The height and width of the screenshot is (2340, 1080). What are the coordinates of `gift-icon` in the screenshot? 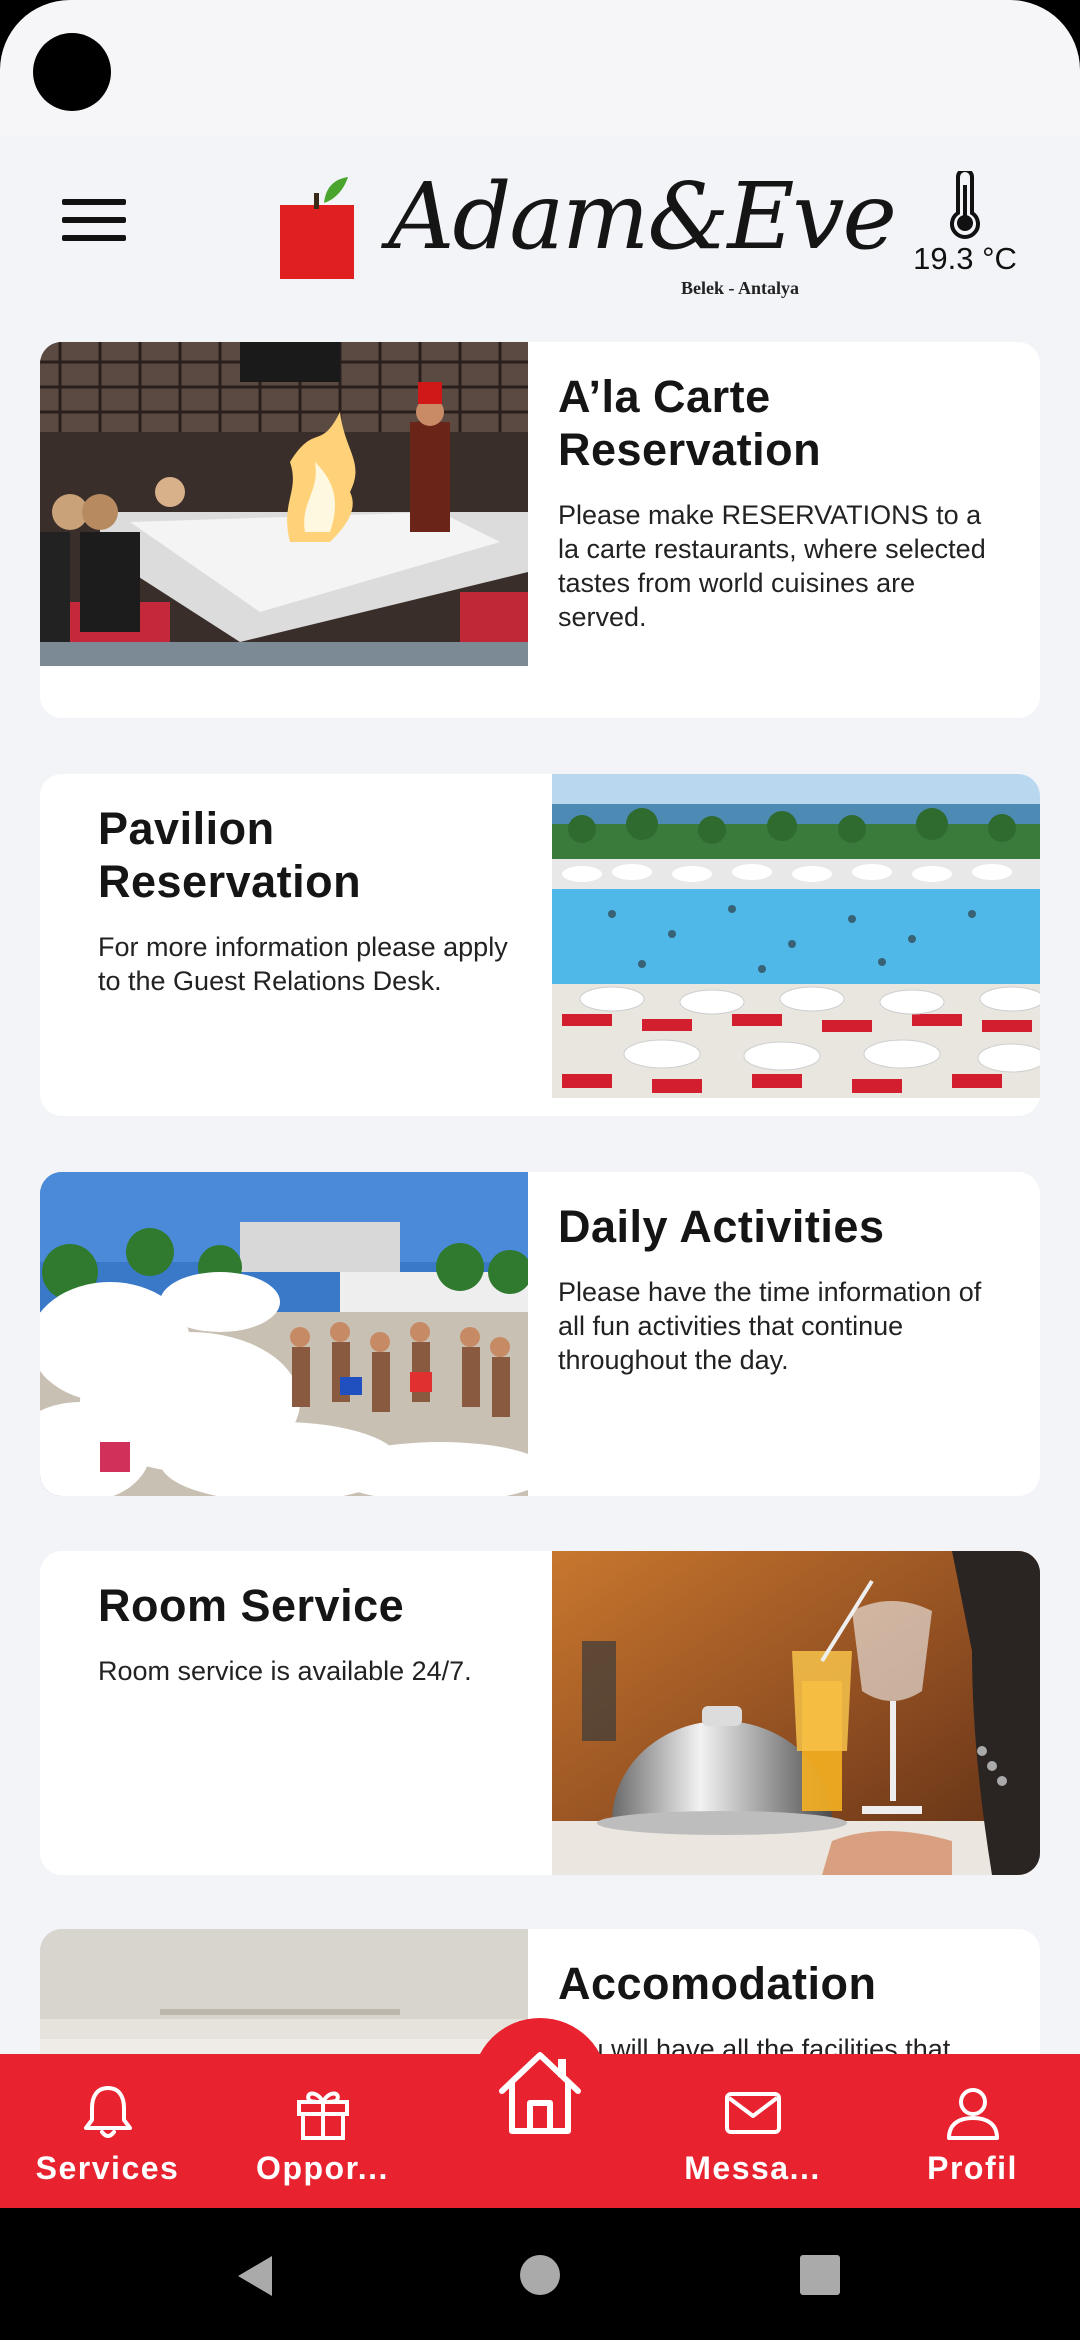 It's located at (322, 2115).